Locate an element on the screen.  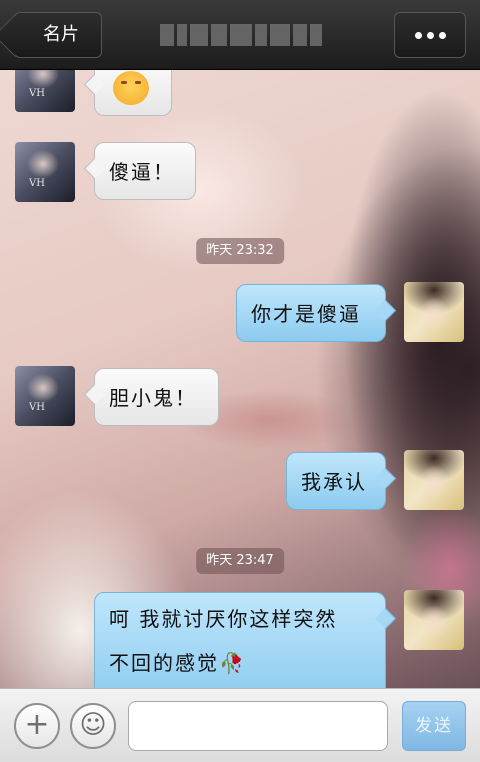
plus-icon: + is located at coordinates (37, 724).